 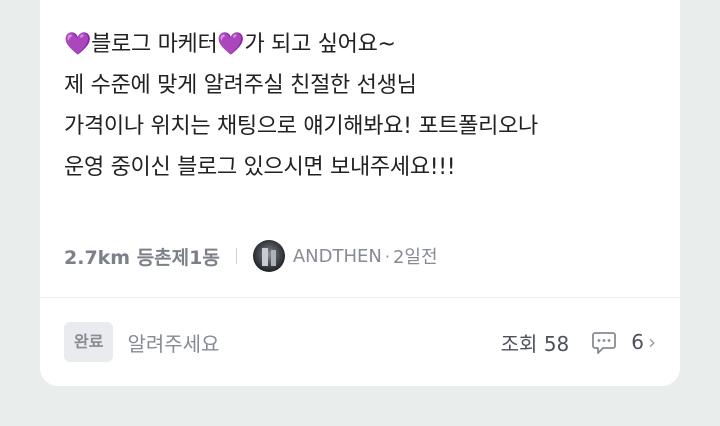 I want to click on category-label: 알려주세요, so click(x=173, y=342).